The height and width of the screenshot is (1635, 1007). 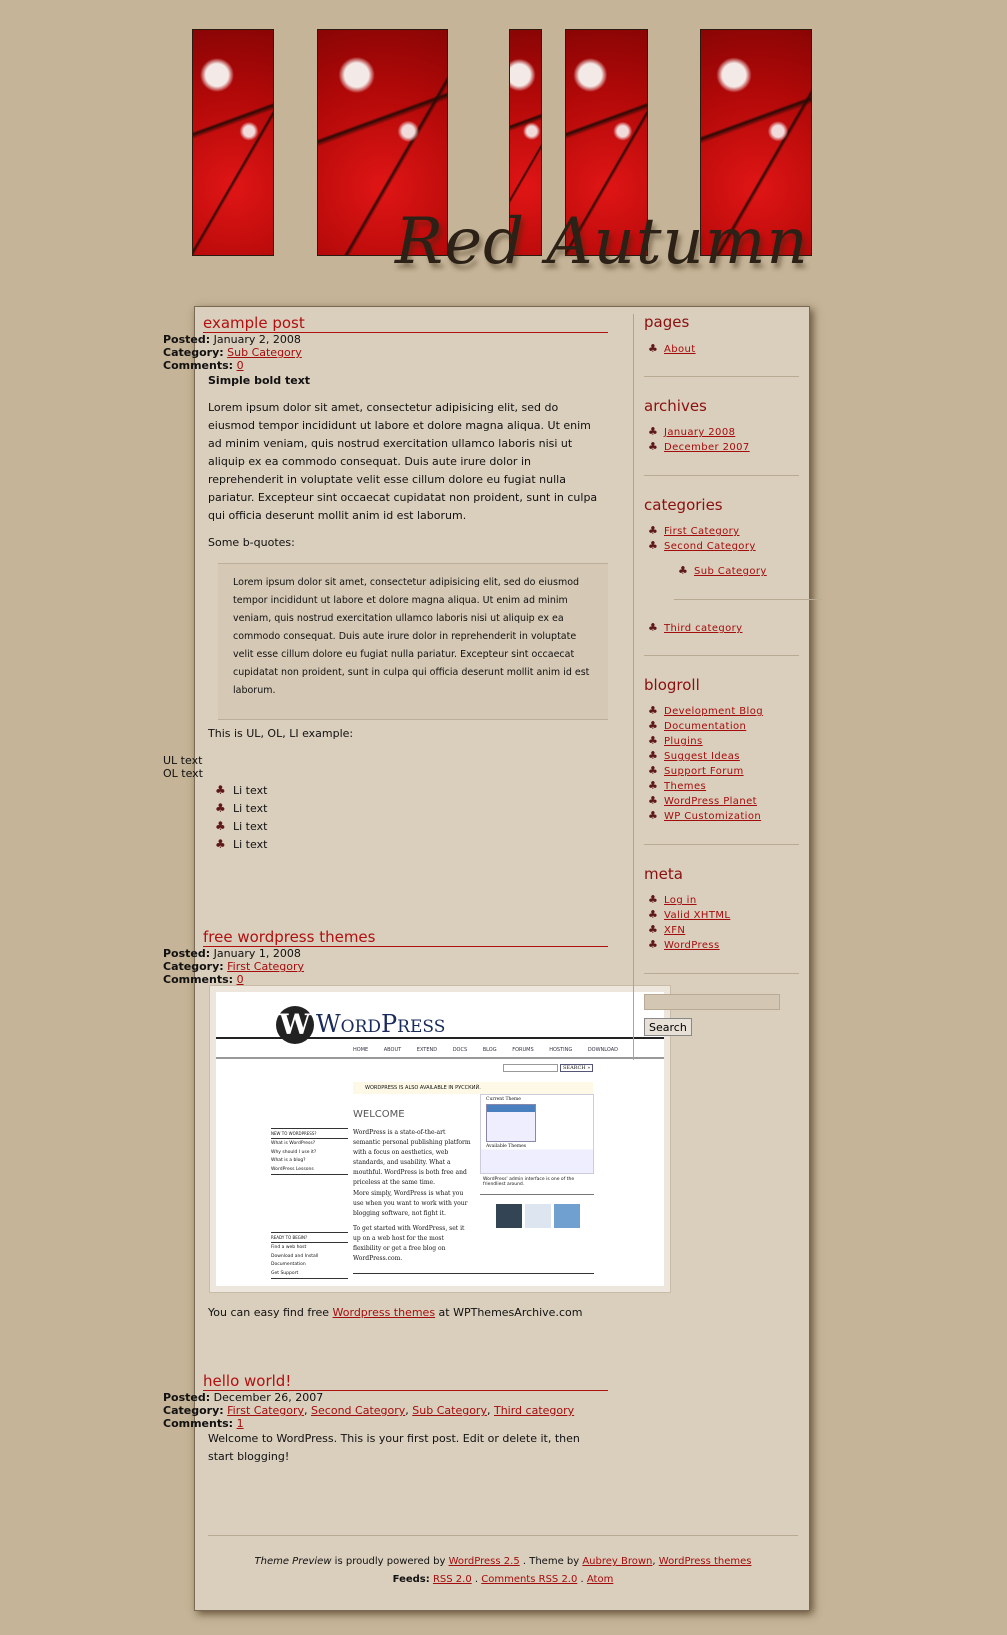 I want to click on bq-intro: Some b-quotes:, so click(x=251, y=542).